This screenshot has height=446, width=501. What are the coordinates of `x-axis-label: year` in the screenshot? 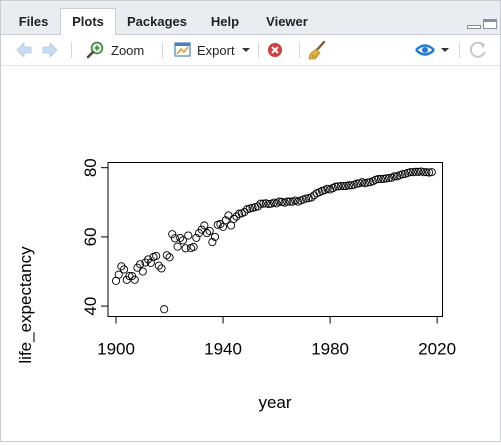 It's located at (274, 402).